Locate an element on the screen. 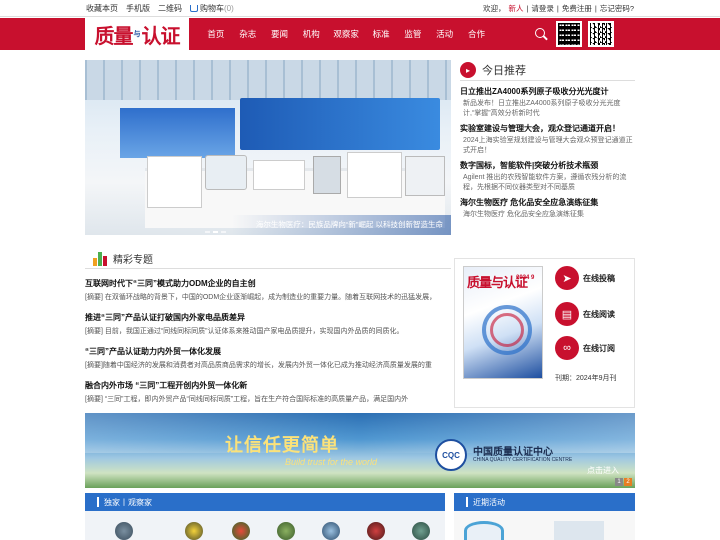  issue-label: 刊期：2024年9月刊 is located at coordinates (586, 378).